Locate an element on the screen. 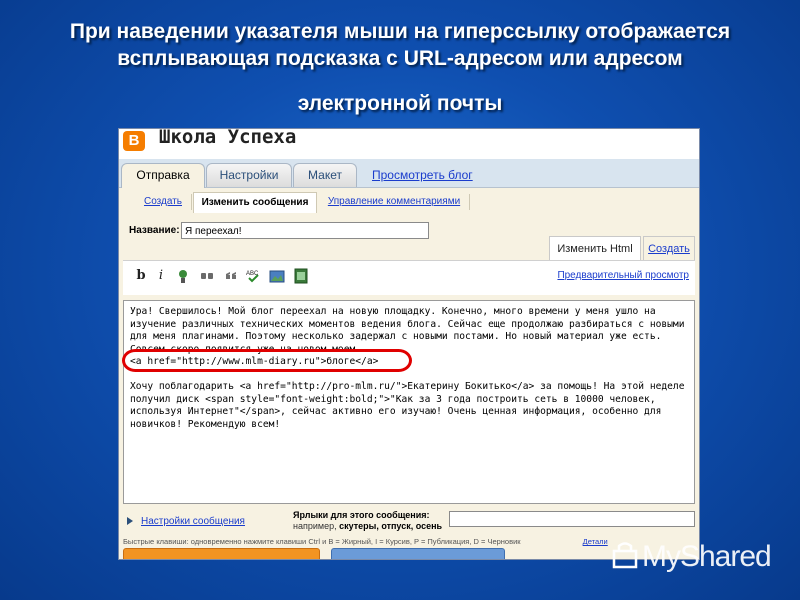  slide-title-line-3: электронной почты is located at coordinates (400, 103).